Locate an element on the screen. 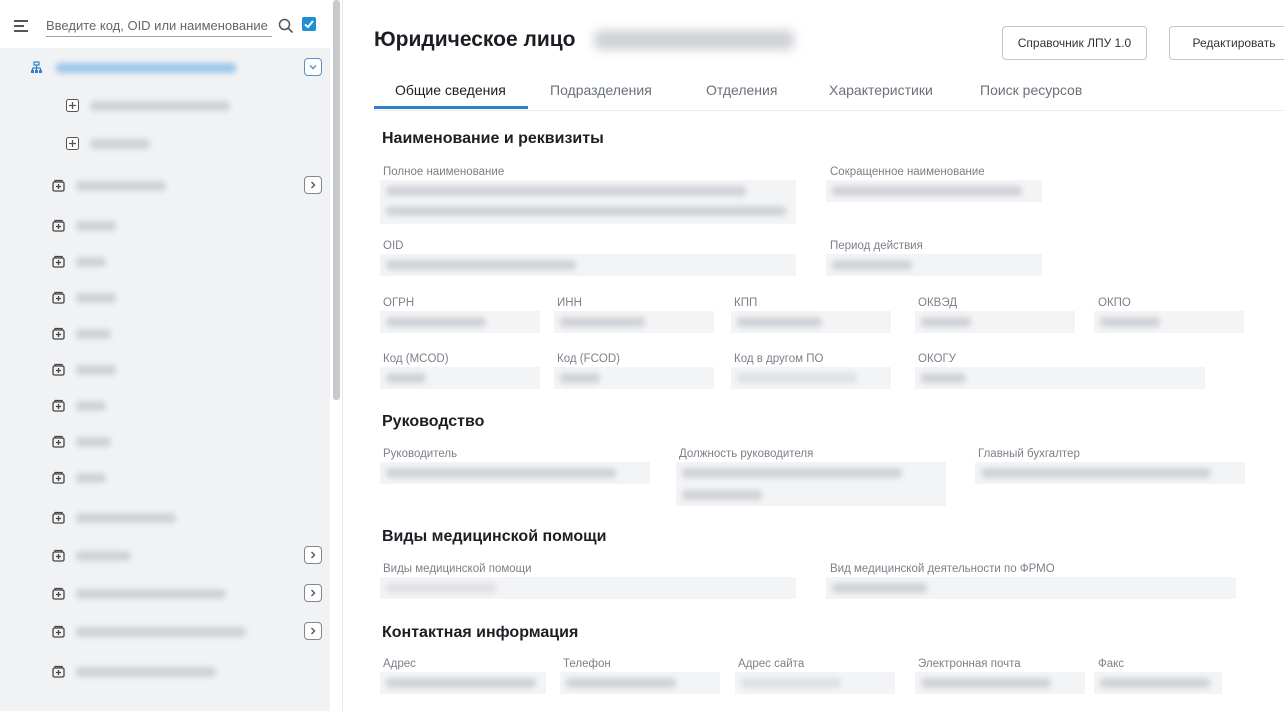  label-full-name: Полное наименование is located at coordinates (444, 172).